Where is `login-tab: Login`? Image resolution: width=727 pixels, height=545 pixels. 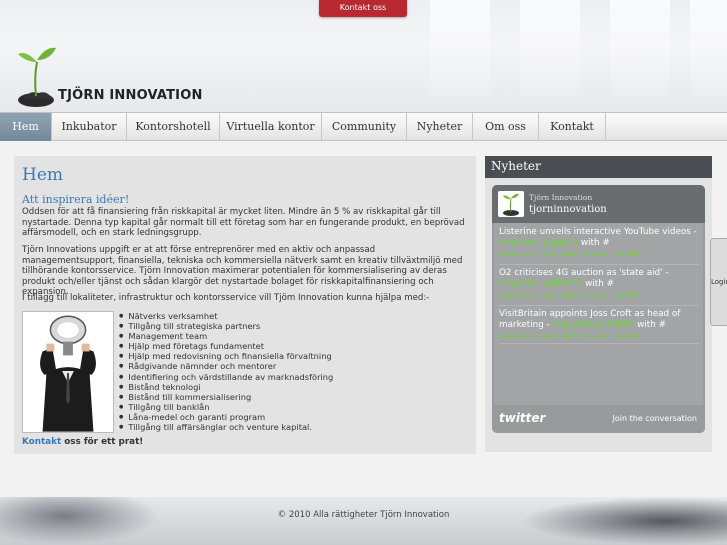
login-tab: Login is located at coordinates (718, 282).